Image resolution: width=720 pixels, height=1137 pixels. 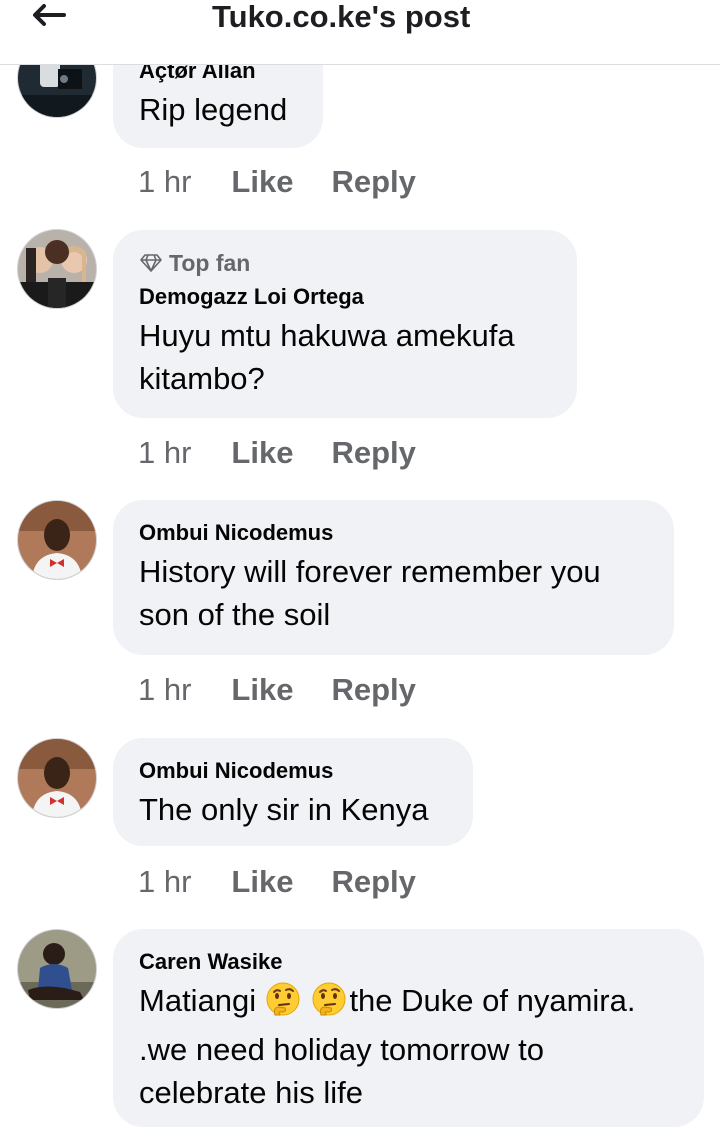 I want to click on comment-author: Caren Wasike, so click(x=210, y=962).